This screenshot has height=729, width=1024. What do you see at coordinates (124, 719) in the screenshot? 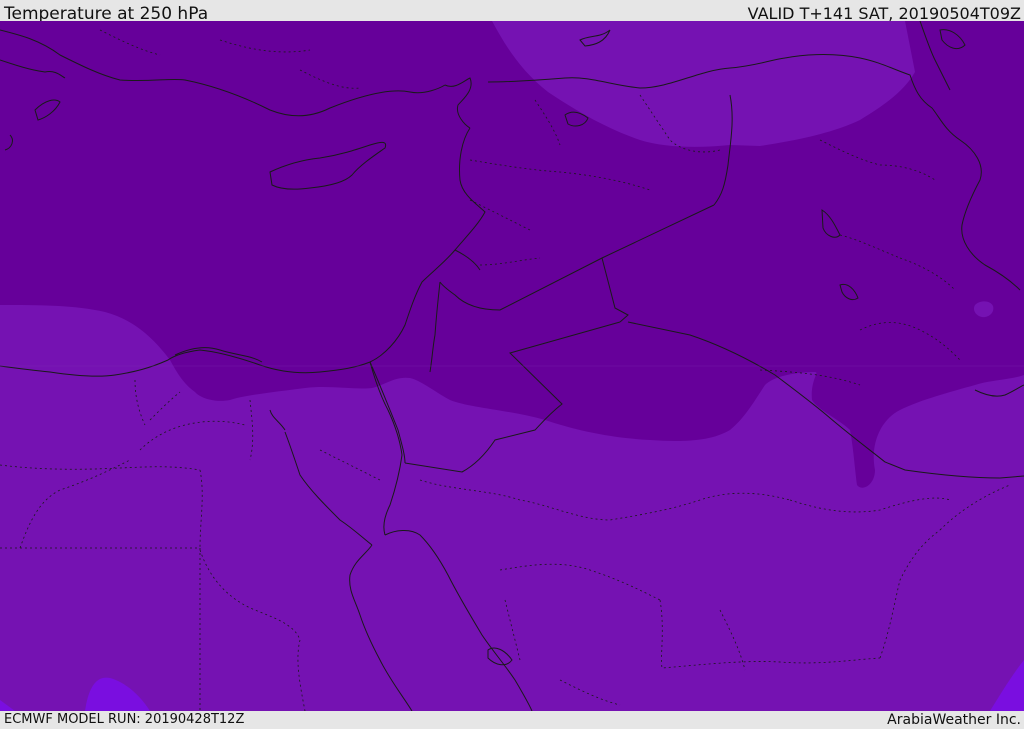
I see `model-run-label: ECMWF MODEL RUN: 20190428T12Z` at bounding box center [124, 719].